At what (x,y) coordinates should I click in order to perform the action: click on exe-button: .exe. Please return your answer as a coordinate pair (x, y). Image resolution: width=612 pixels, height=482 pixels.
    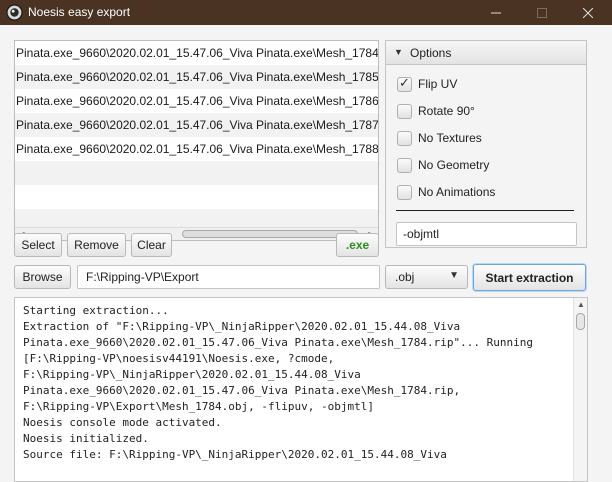
    Looking at the image, I should click on (357, 245).